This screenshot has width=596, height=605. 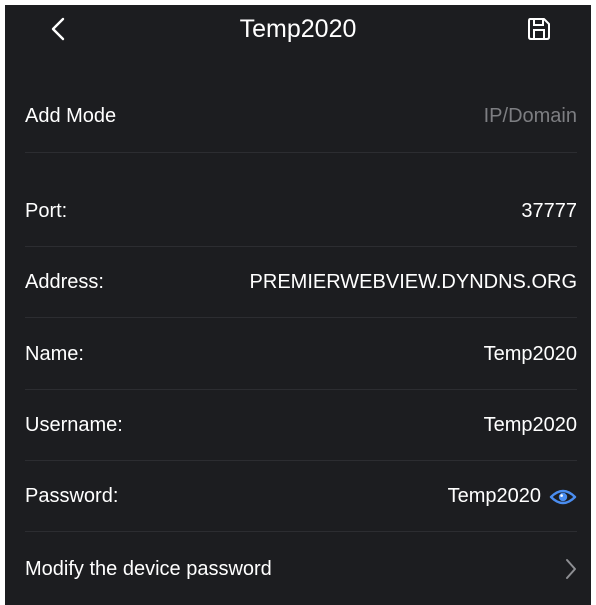 What do you see at coordinates (549, 211) in the screenshot?
I see `port-value: 37777` at bounding box center [549, 211].